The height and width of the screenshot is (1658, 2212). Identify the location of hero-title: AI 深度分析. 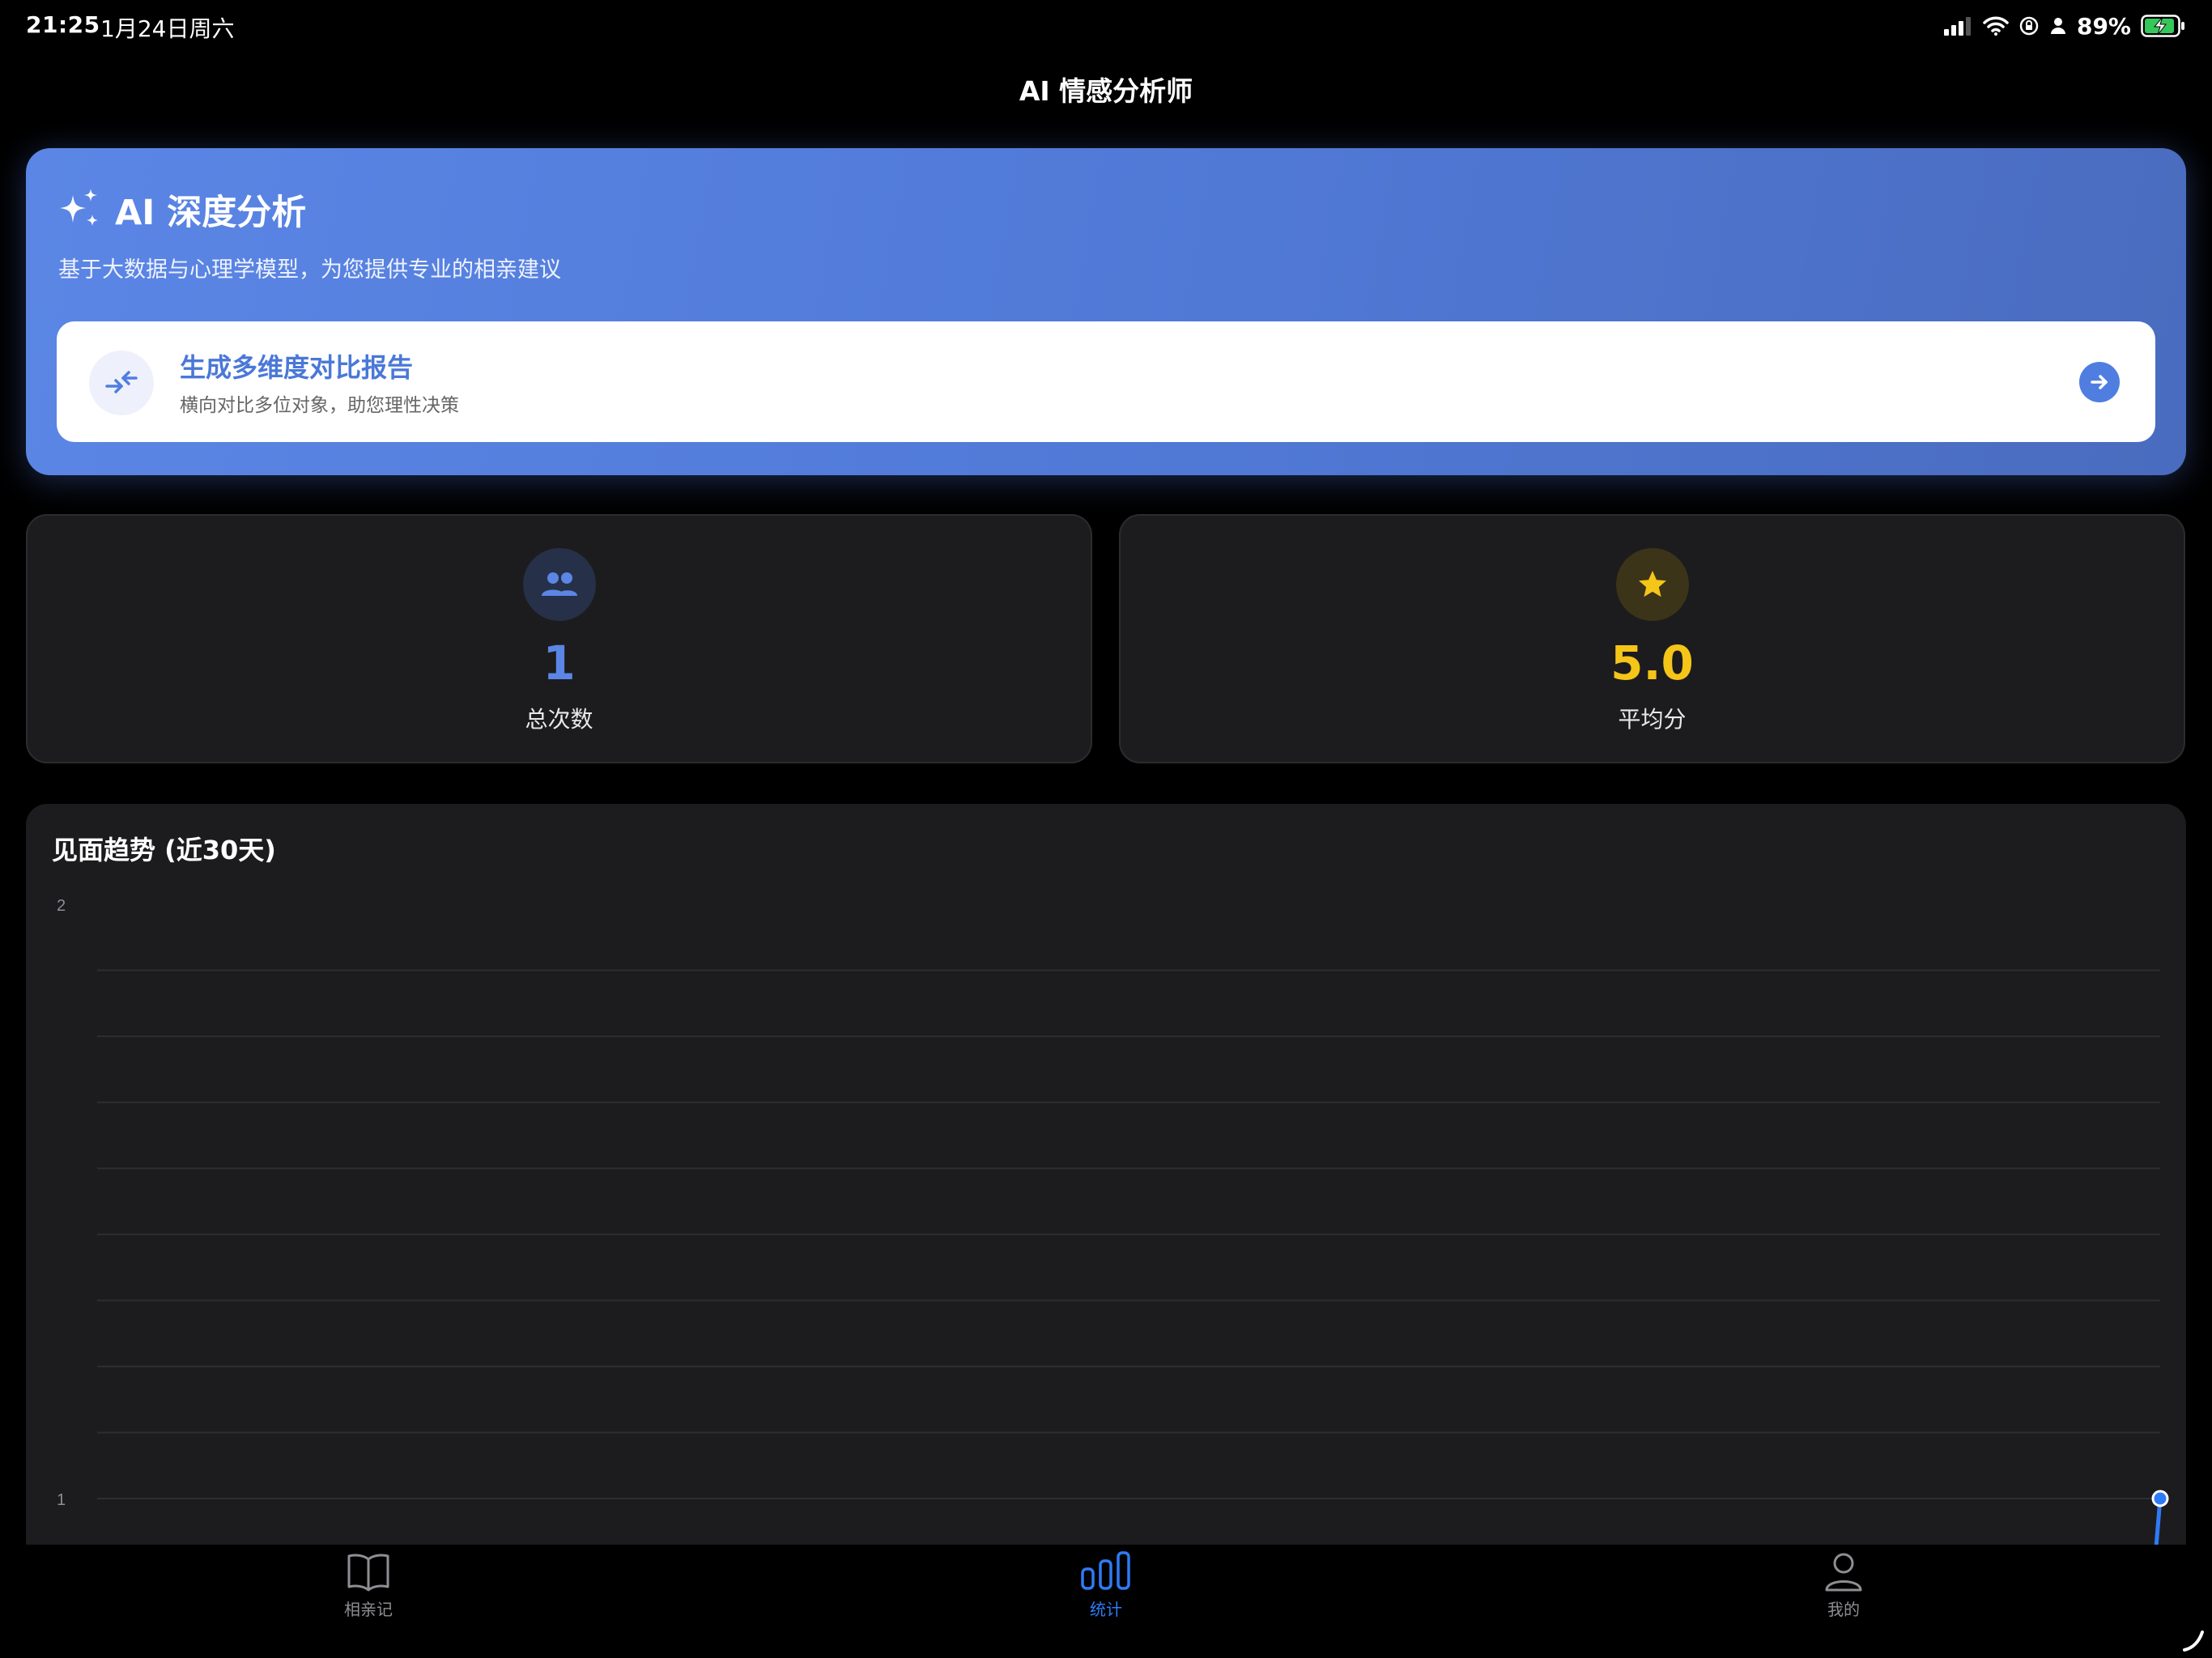
(182, 209).